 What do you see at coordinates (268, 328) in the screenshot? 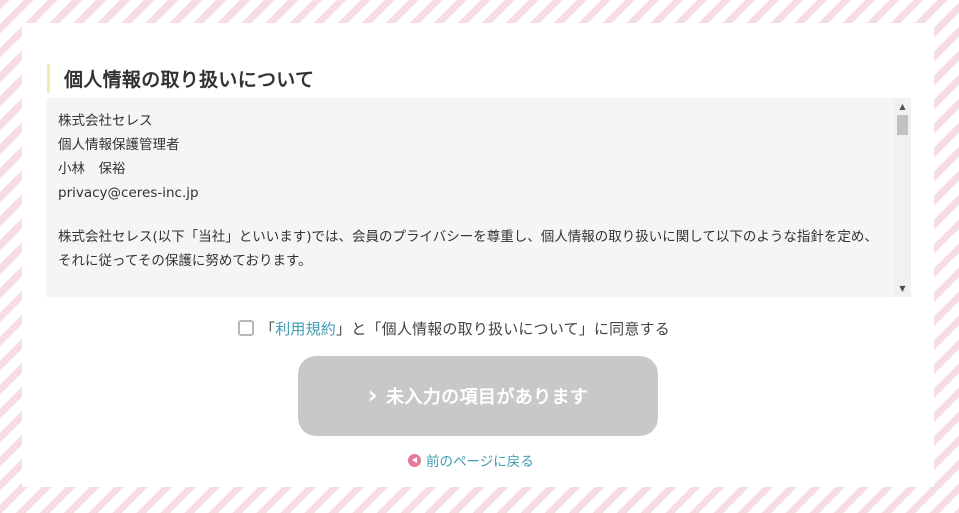
I see `agreement-open-quote: 「` at bounding box center [268, 328].